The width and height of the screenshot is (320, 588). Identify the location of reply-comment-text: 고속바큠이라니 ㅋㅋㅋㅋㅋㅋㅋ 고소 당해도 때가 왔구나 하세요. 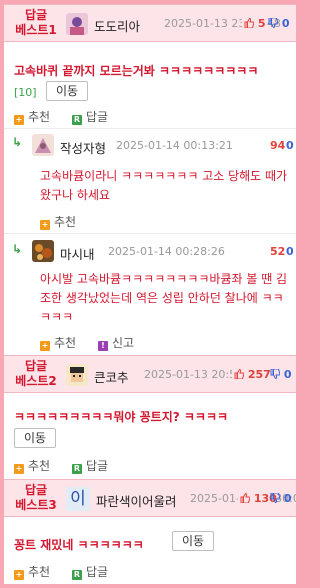
(164, 185).